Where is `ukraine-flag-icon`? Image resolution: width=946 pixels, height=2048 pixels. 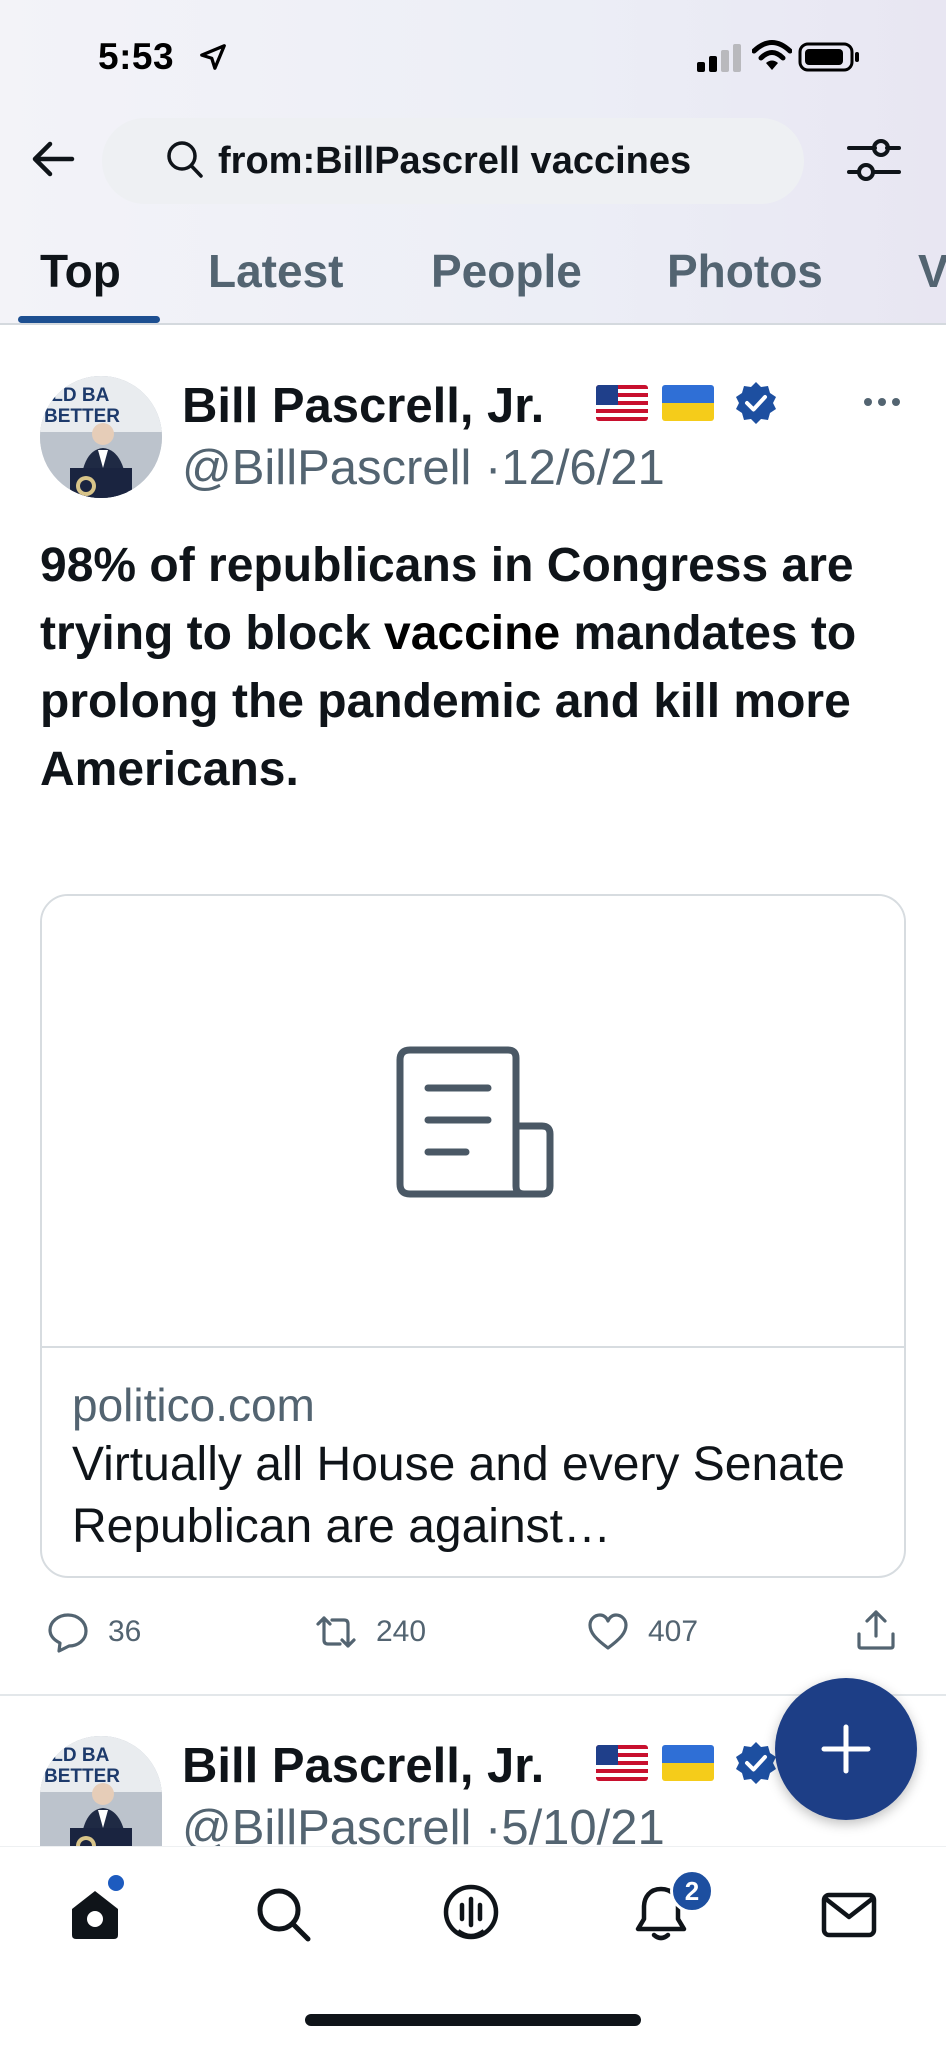 ukraine-flag-icon is located at coordinates (688, 1763).